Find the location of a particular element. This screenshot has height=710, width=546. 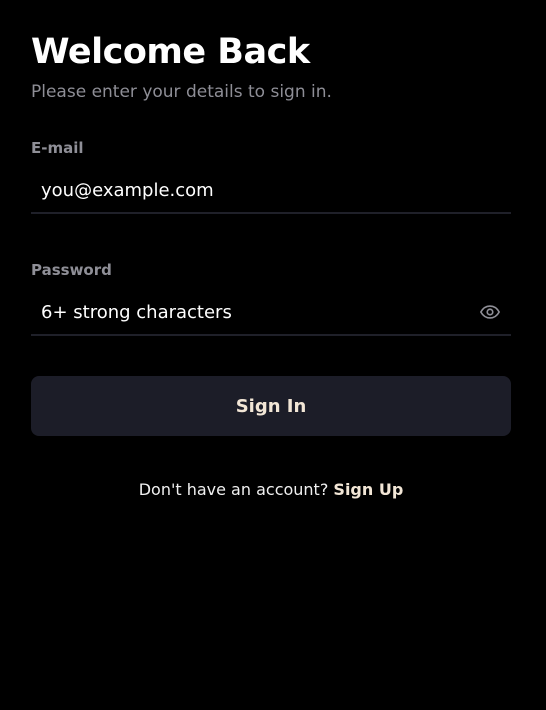

password-field is located at coordinates (254, 312).